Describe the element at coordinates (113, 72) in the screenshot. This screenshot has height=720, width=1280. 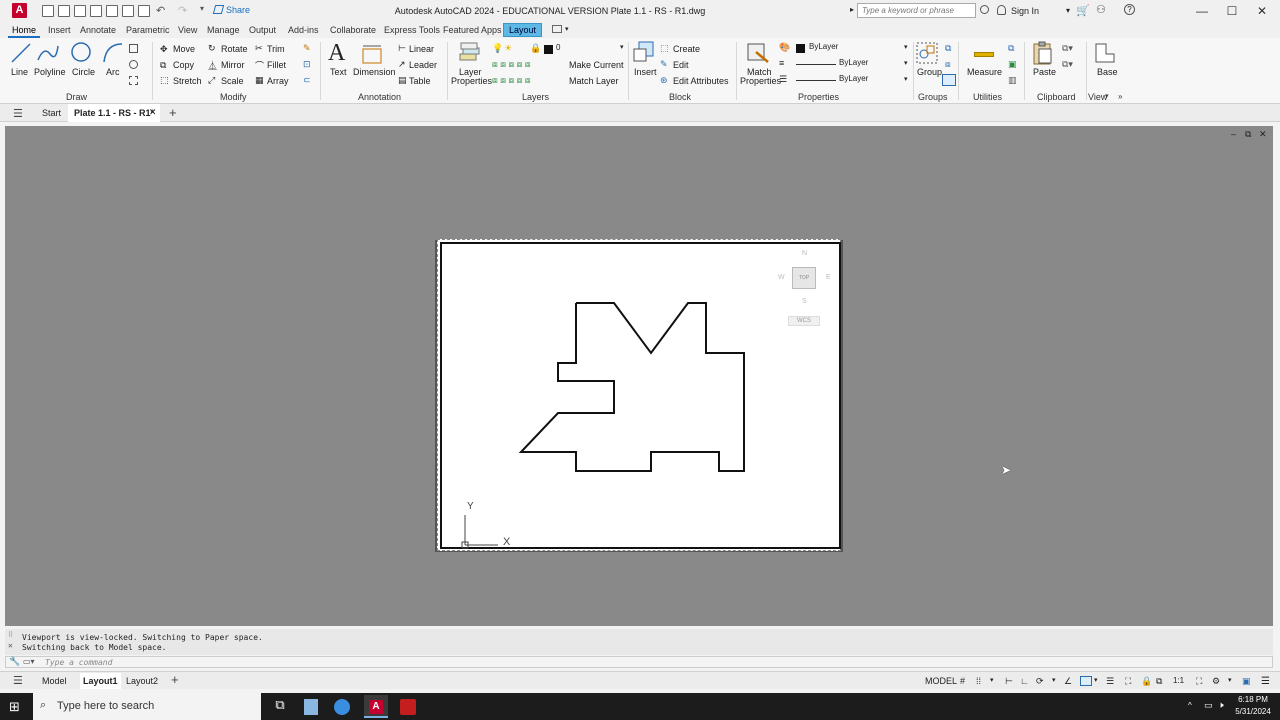
I see `arc-button: Arc` at that location.